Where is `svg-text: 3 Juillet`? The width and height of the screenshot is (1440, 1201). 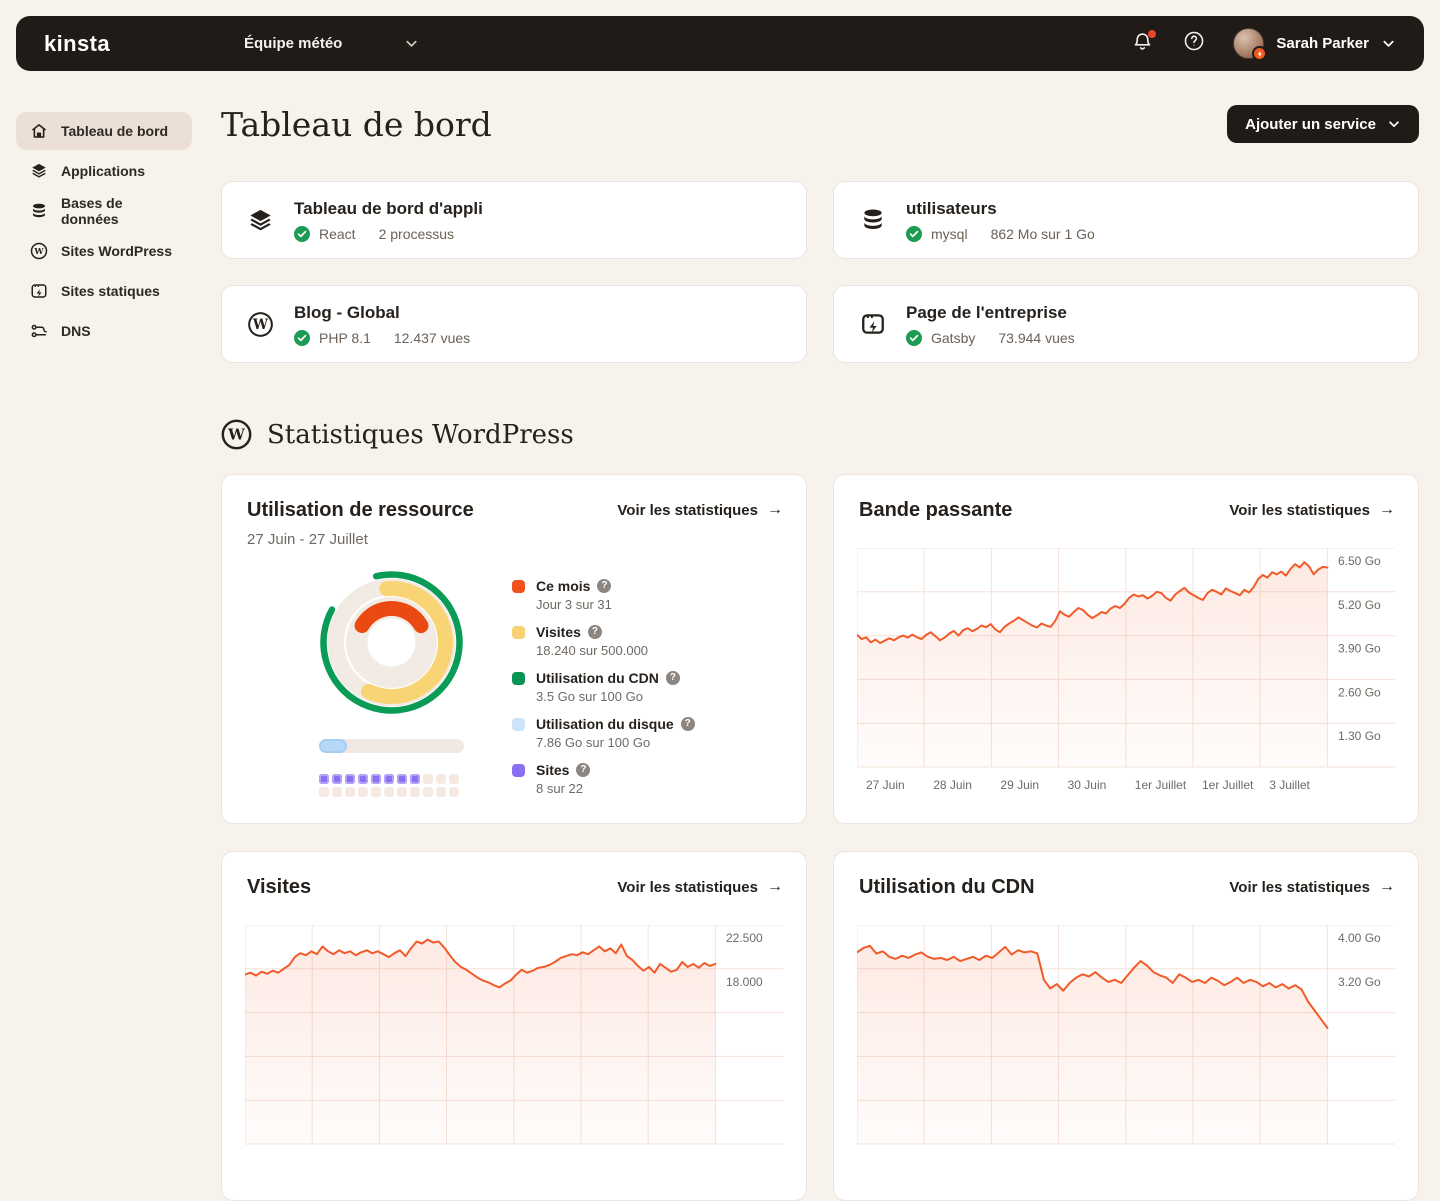 svg-text: 3 Juillet is located at coordinates (1289, 785).